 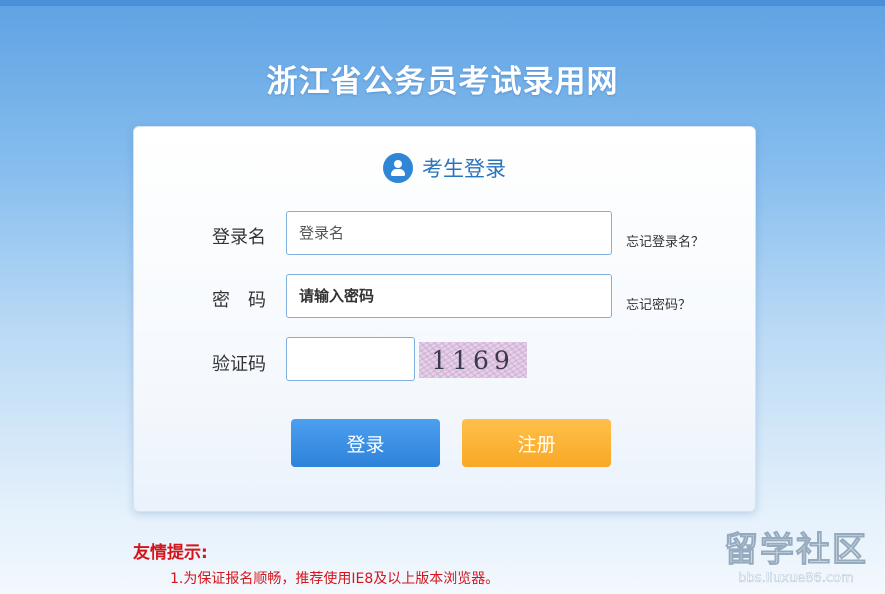 I want to click on watermark: 留学社区 bbs.liuxue86.com, so click(x=796, y=554).